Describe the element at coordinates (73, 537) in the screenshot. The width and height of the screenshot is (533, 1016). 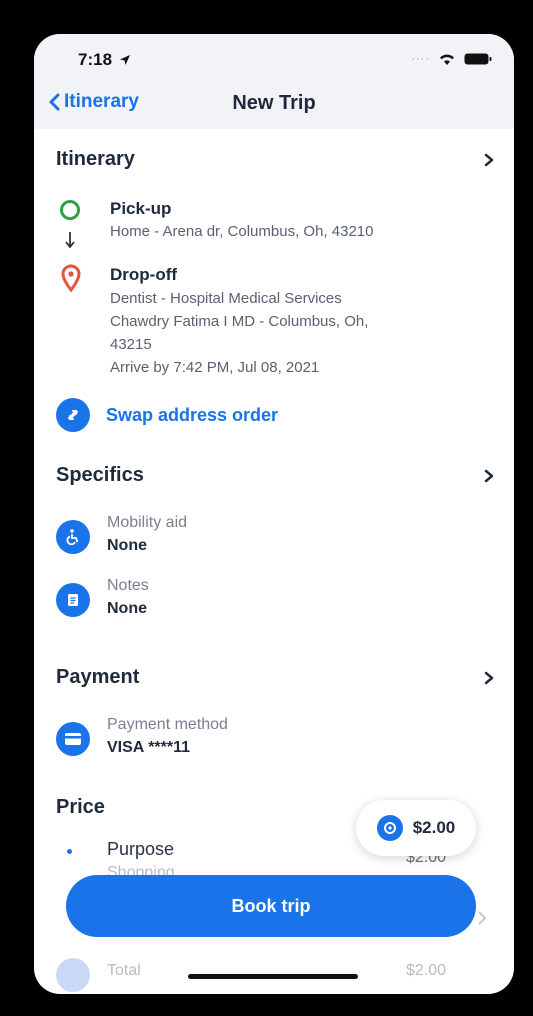
I see `wheelchair-icon` at that location.